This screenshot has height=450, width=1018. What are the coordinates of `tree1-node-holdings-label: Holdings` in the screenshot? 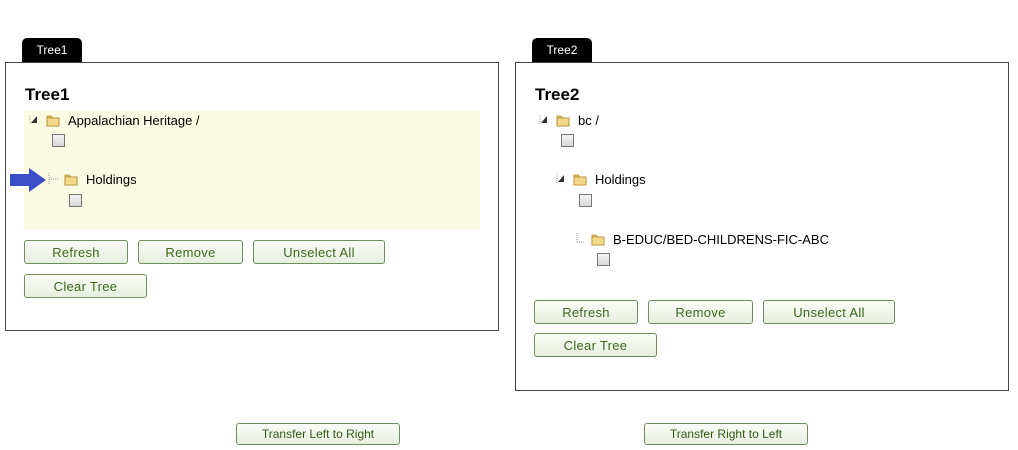 It's located at (111, 179).